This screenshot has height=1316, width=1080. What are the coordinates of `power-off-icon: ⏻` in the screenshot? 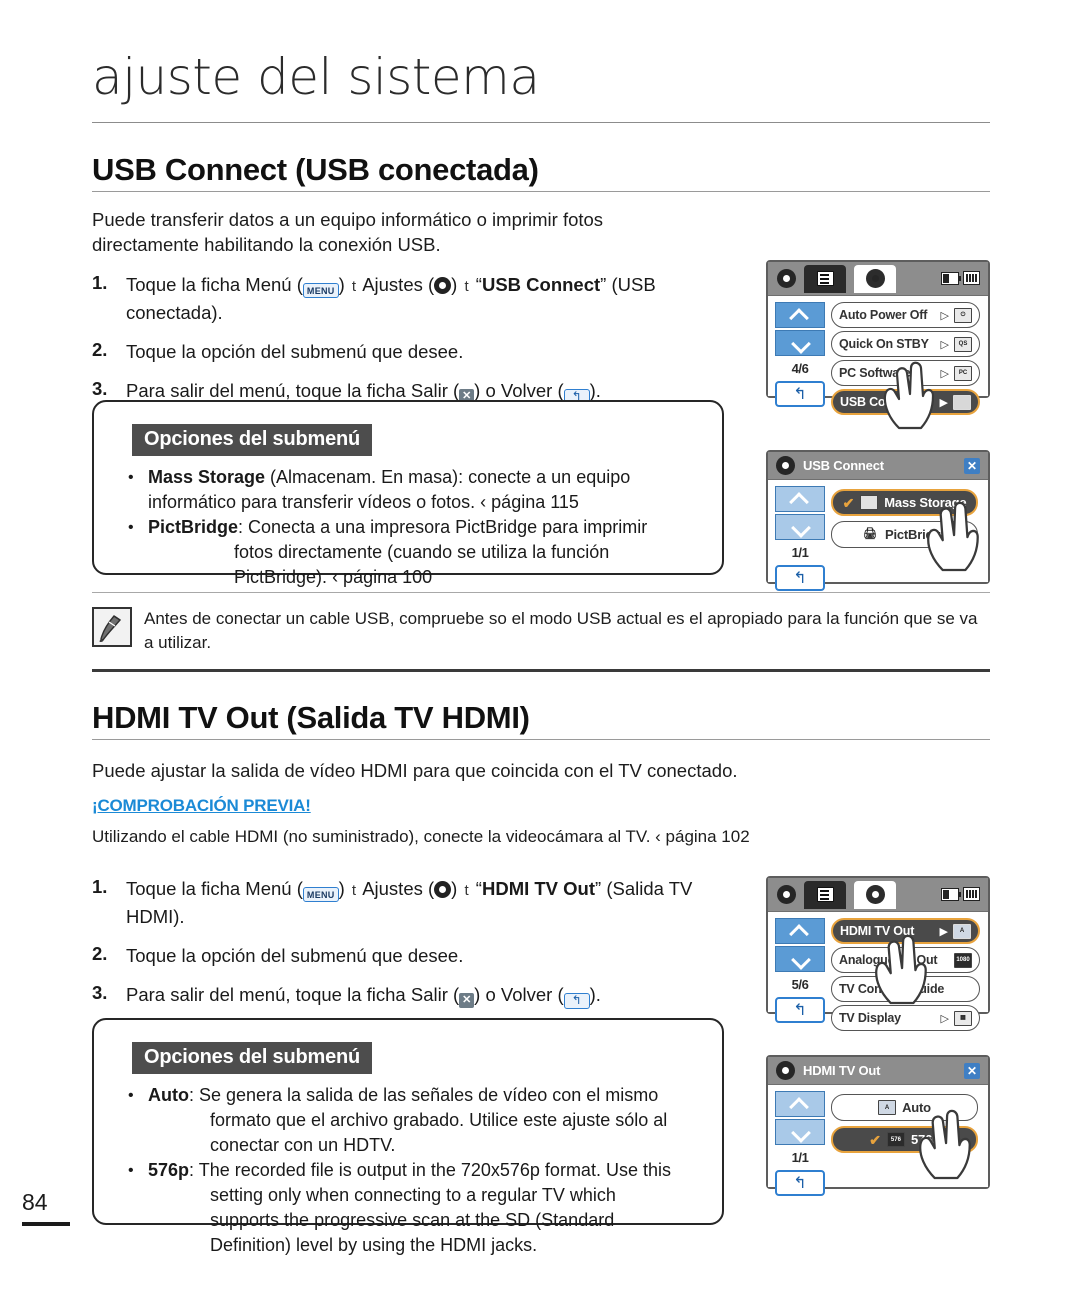 It's located at (963, 315).